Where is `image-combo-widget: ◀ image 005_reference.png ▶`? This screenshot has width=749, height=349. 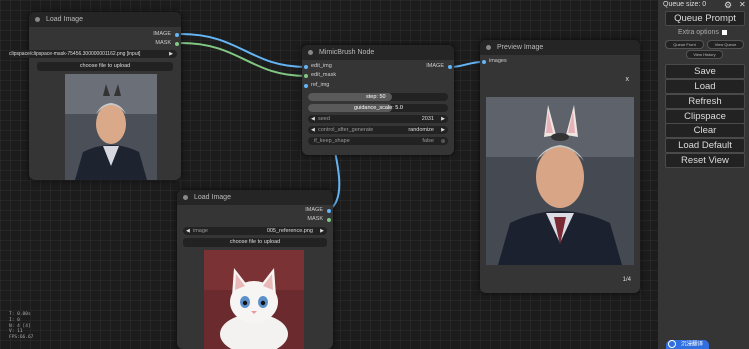
image-combo-widget: ◀ image 005_reference.png ▶ is located at coordinates (255, 231).